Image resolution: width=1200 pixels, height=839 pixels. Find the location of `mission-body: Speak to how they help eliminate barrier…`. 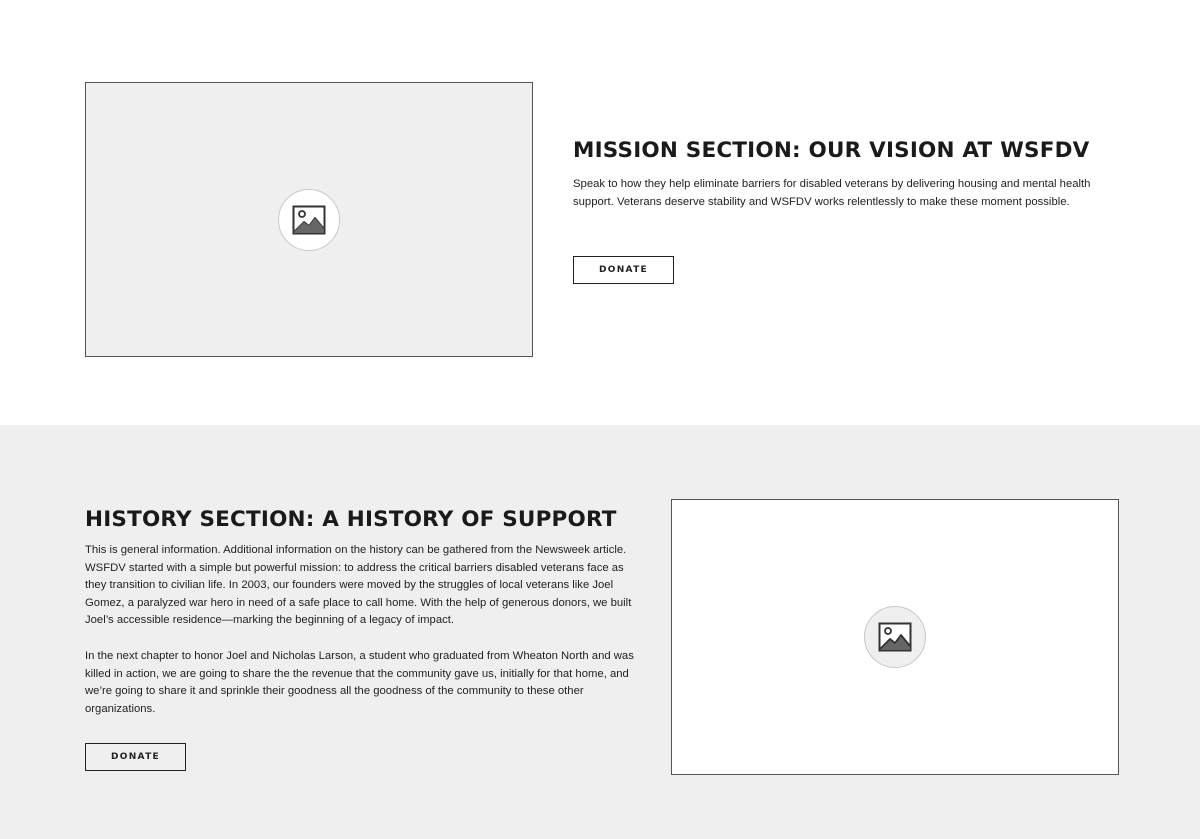

mission-body: Speak to how they help eliminate barrier… is located at coordinates (832, 193).